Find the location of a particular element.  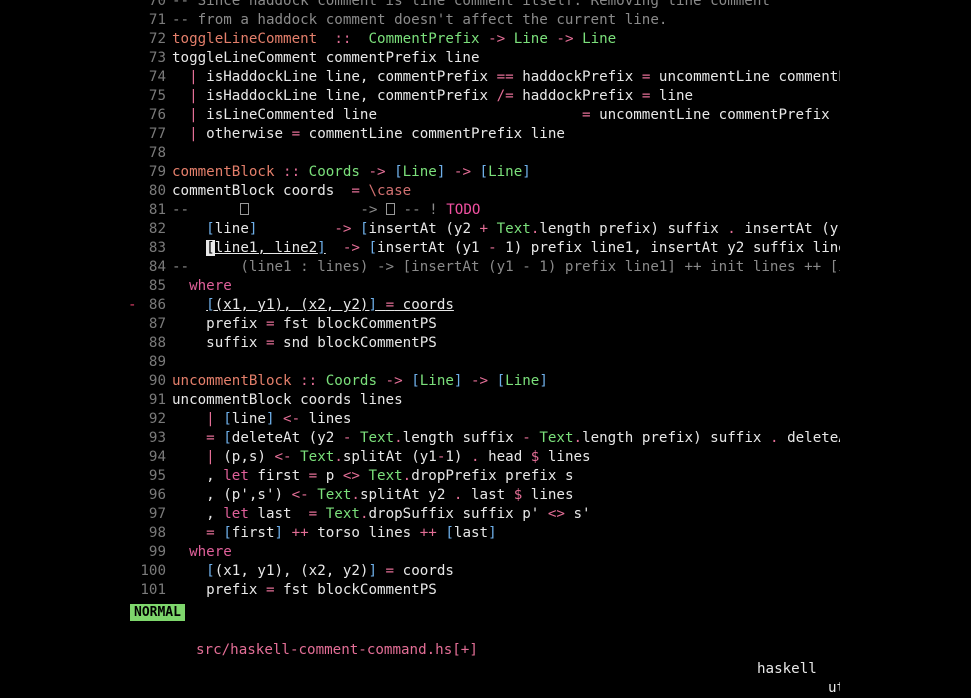

code-token: uncommentBlock coords lines is located at coordinates (287, 400).